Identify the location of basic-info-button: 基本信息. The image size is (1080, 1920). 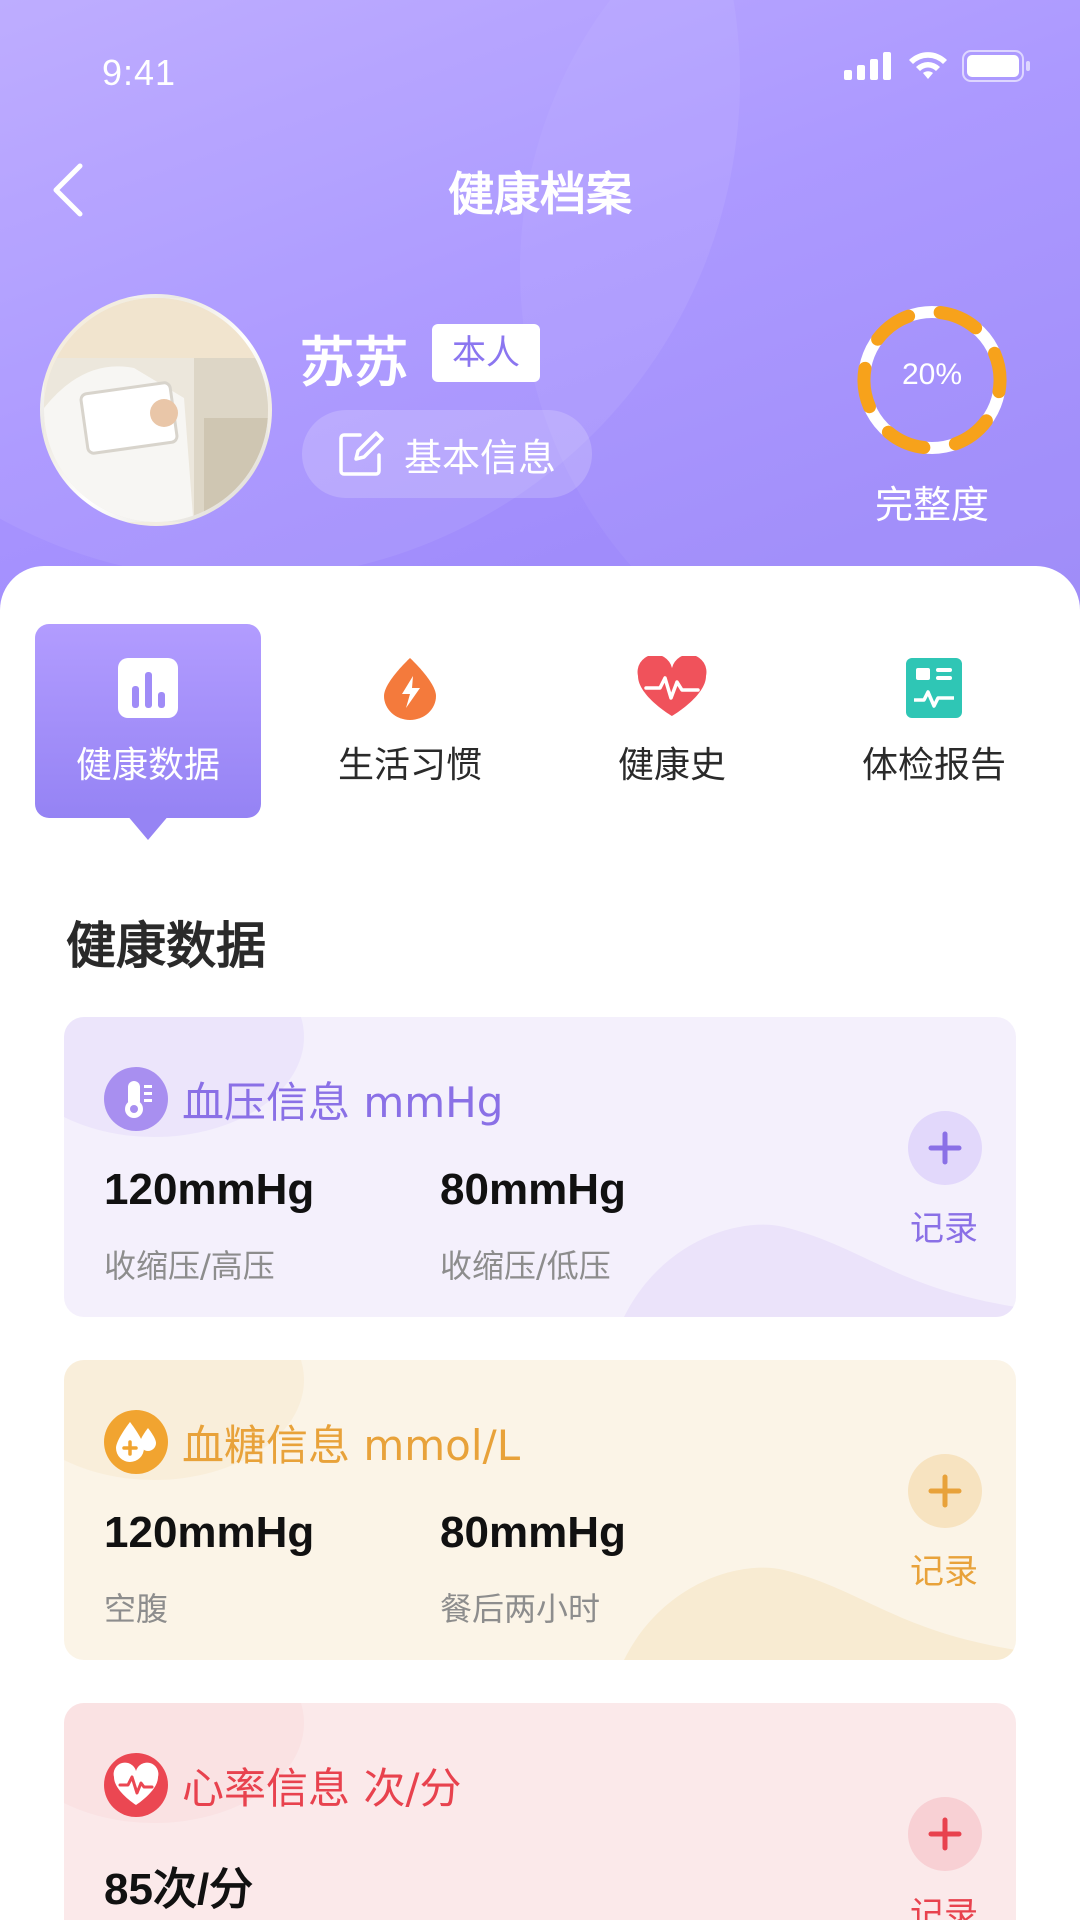
(447, 454).